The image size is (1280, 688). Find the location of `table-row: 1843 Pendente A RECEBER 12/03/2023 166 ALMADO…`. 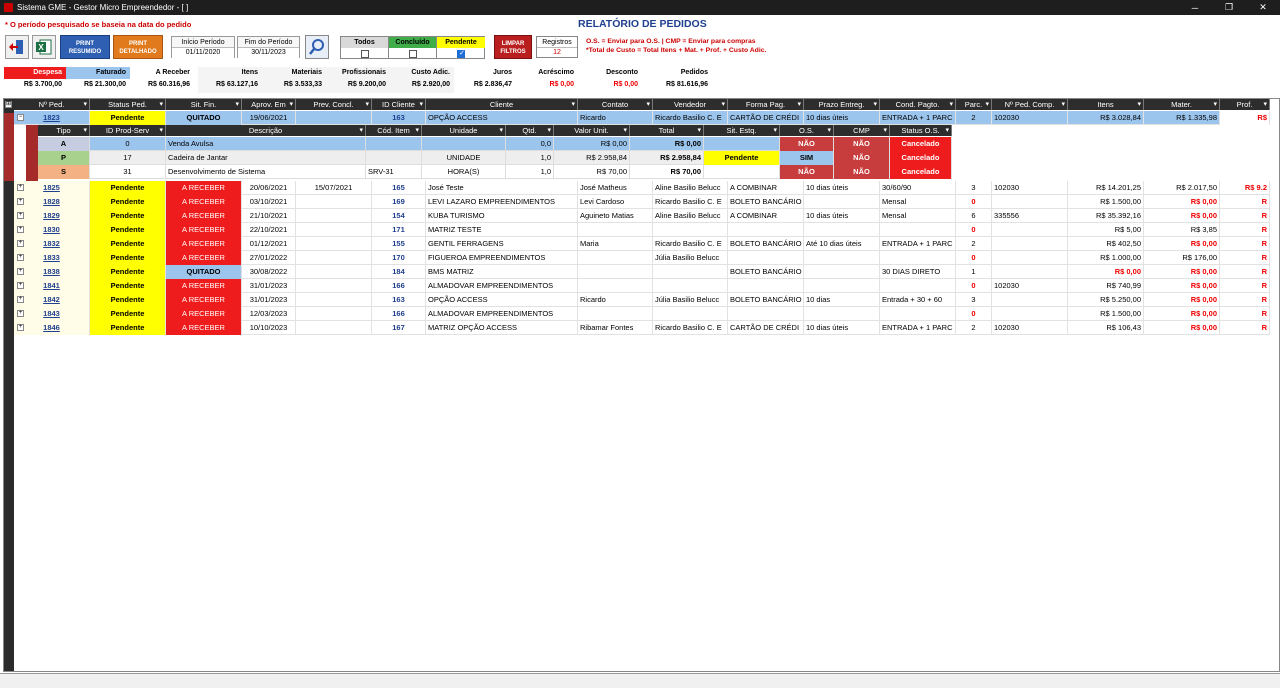

table-row: 1843 Pendente A RECEBER 12/03/2023 166 ALMADO… is located at coordinates (642, 314).